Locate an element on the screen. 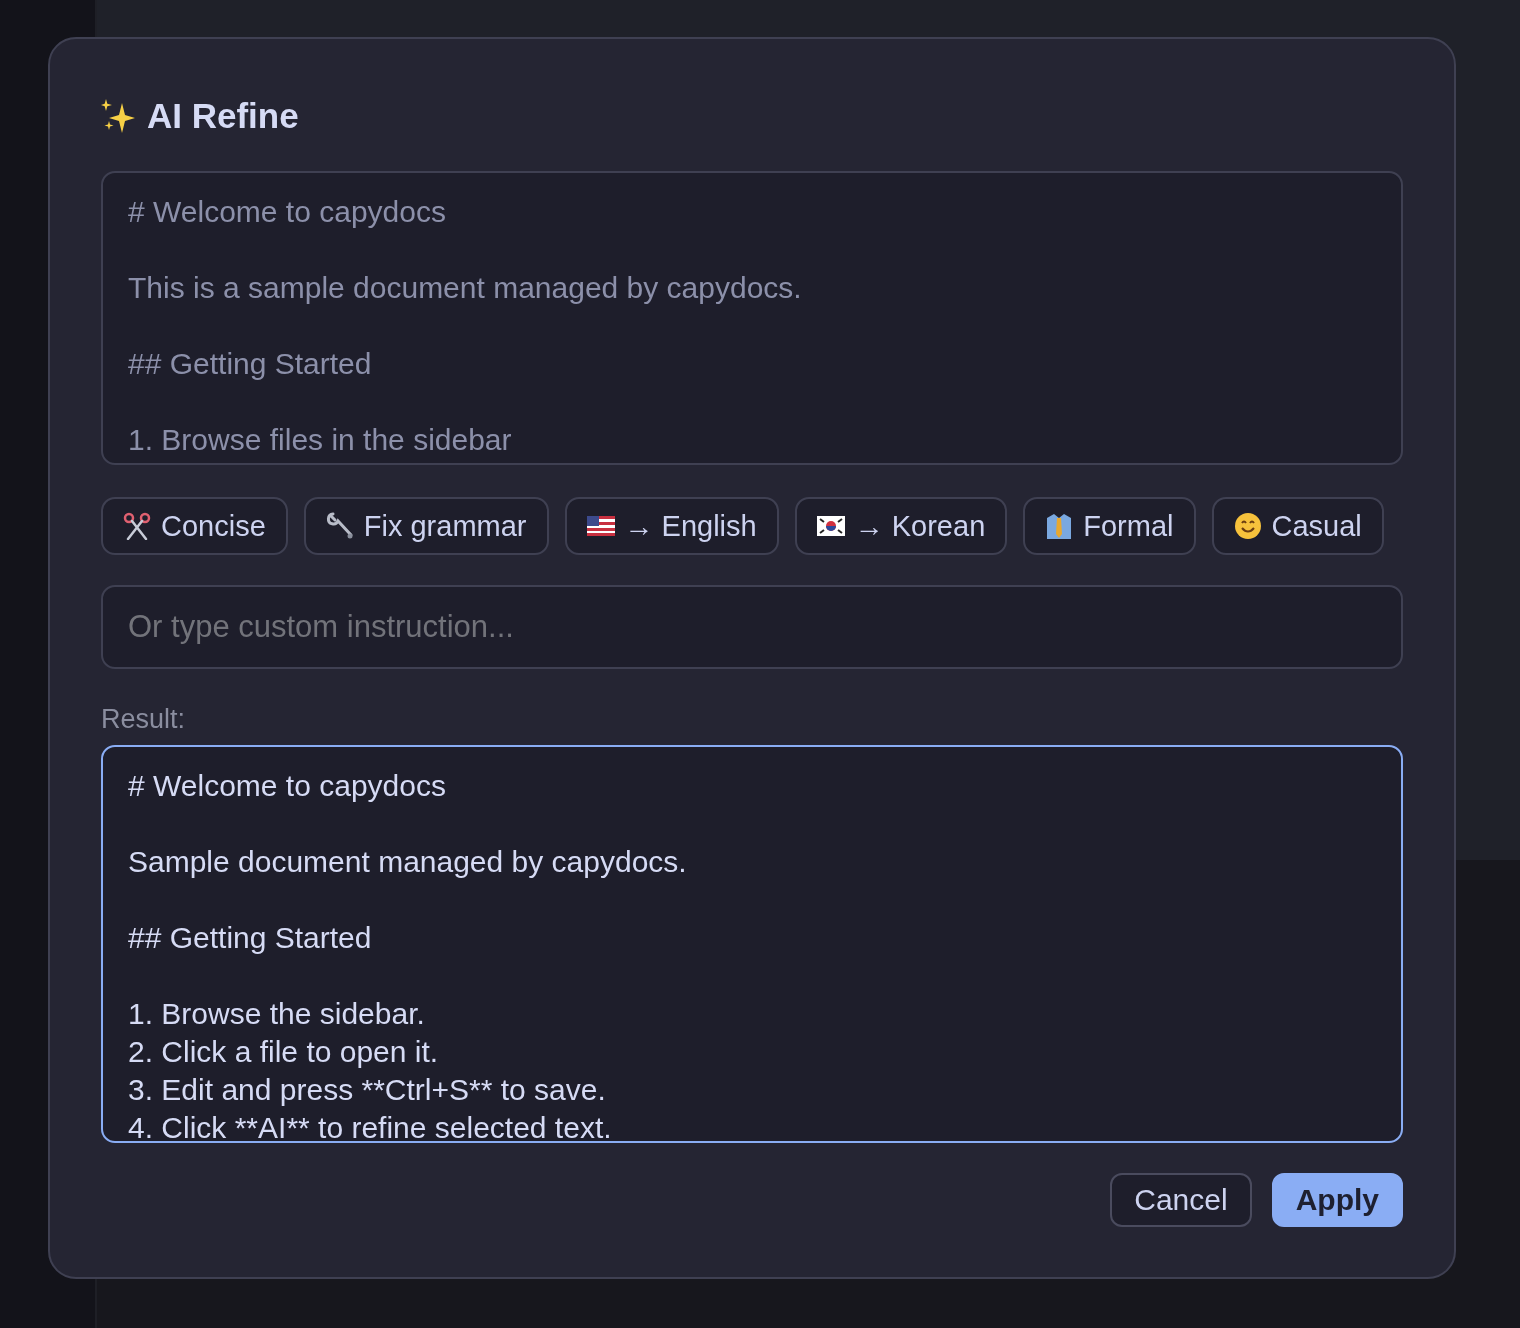  preset-button: Concise is located at coordinates (194, 526).